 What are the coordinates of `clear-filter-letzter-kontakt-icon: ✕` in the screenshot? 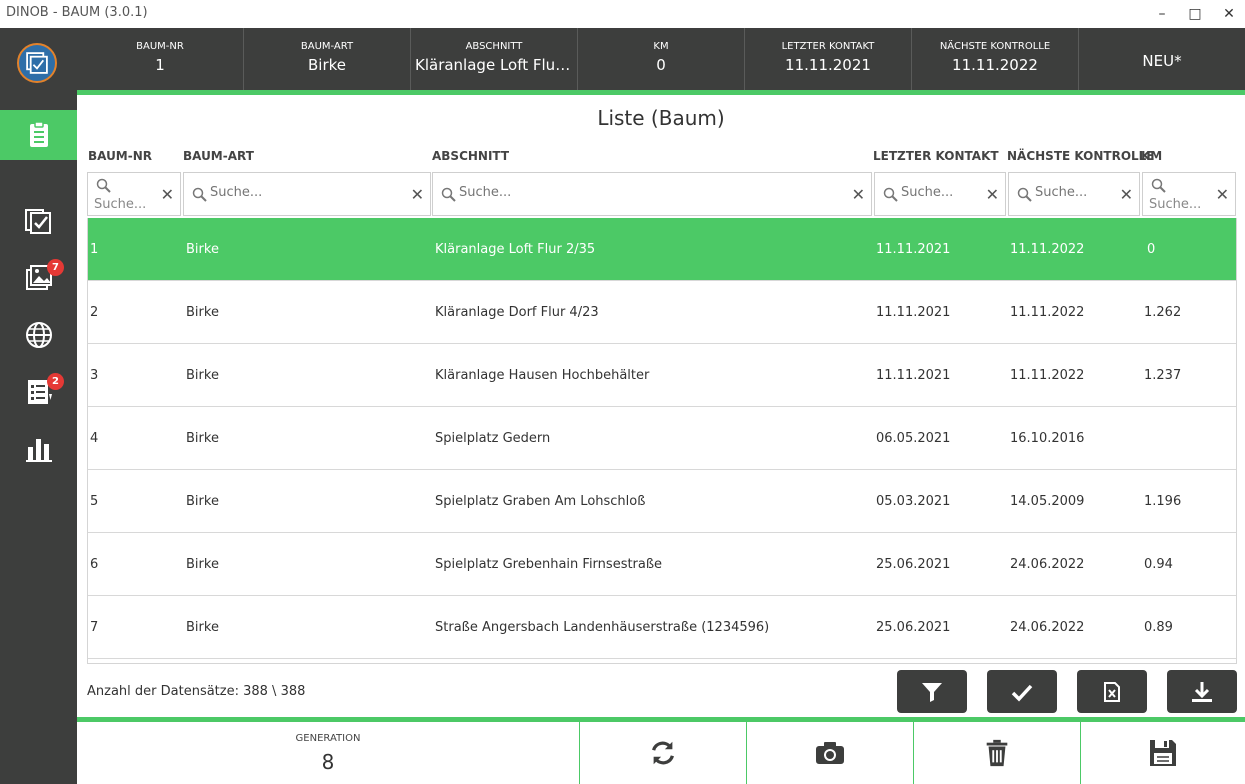 It's located at (992, 194).